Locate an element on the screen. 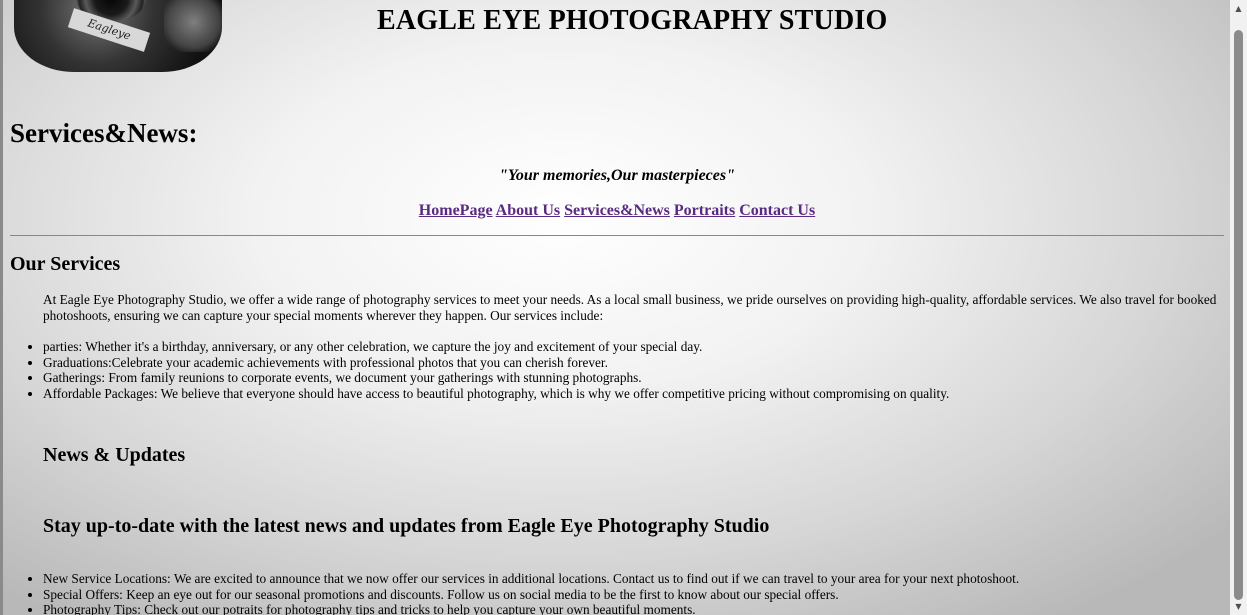 Image resolution: width=1247 pixels, height=615 pixels. studio-title: EAGLE EYE PHOTOGRAPHY STUDIO is located at coordinates (632, 20).